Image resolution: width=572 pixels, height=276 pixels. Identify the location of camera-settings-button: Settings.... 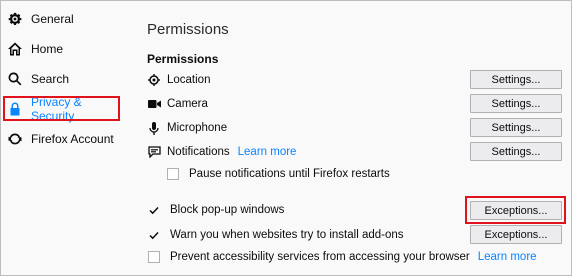
(516, 103).